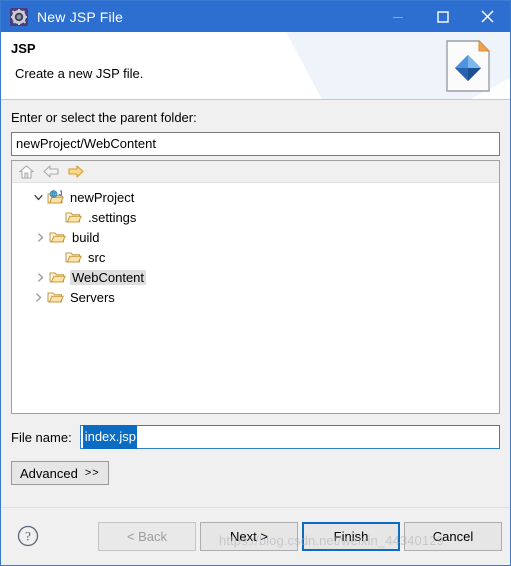 The width and height of the screenshot is (511, 566). I want to click on title-bar: New JSP File, so click(255, 16).